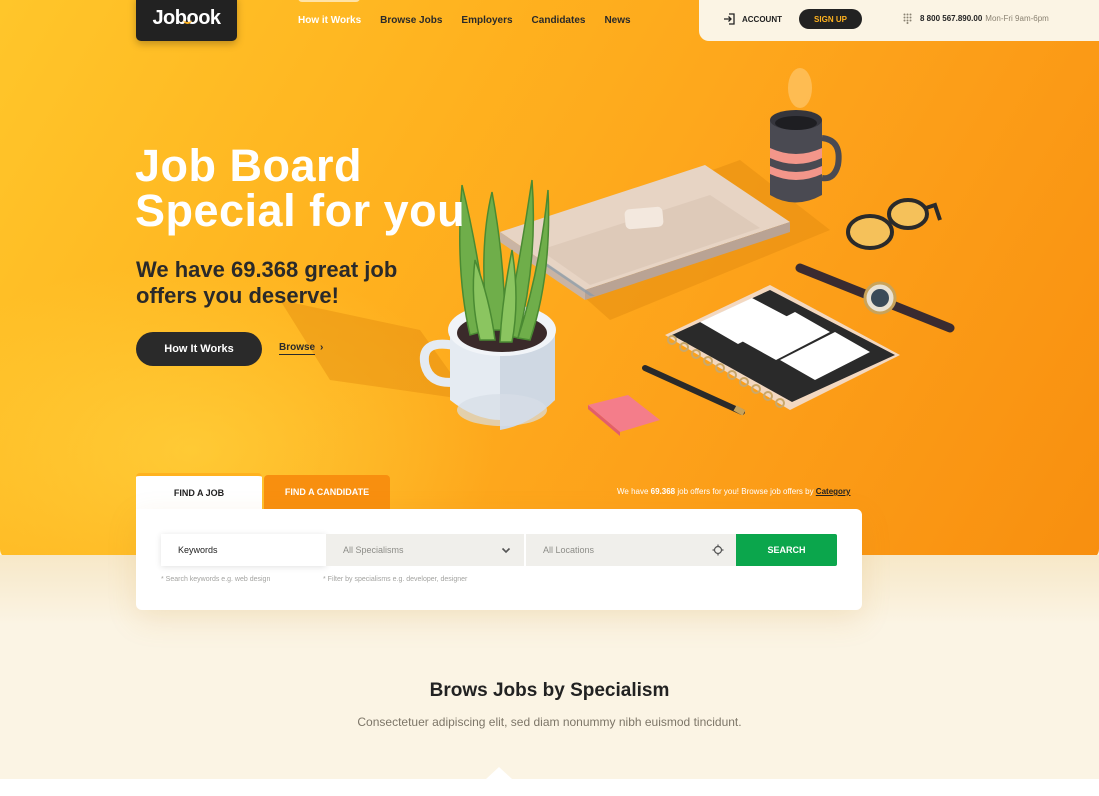 The width and height of the screenshot is (1099, 796). What do you see at coordinates (663, 491) in the screenshot?
I see `offers-count: 69.368` at bounding box center [663, 491].